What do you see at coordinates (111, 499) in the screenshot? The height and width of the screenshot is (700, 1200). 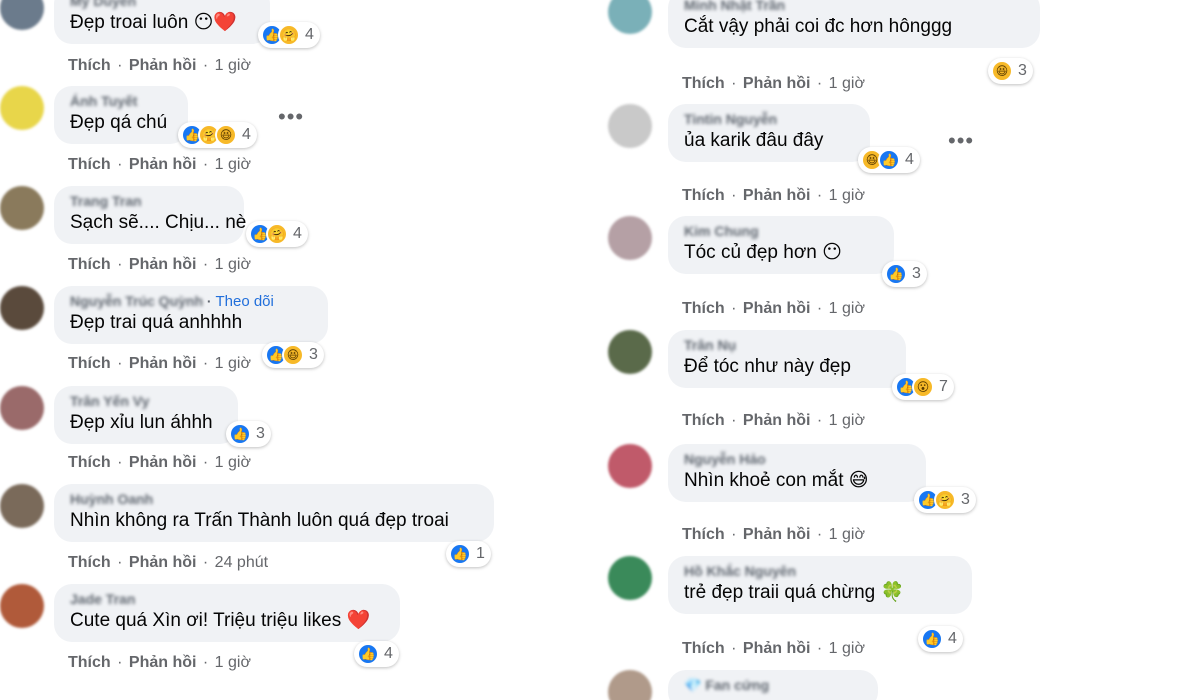 I see `author-name: Huỳnh Oanh` at bounding box center [111, 499].